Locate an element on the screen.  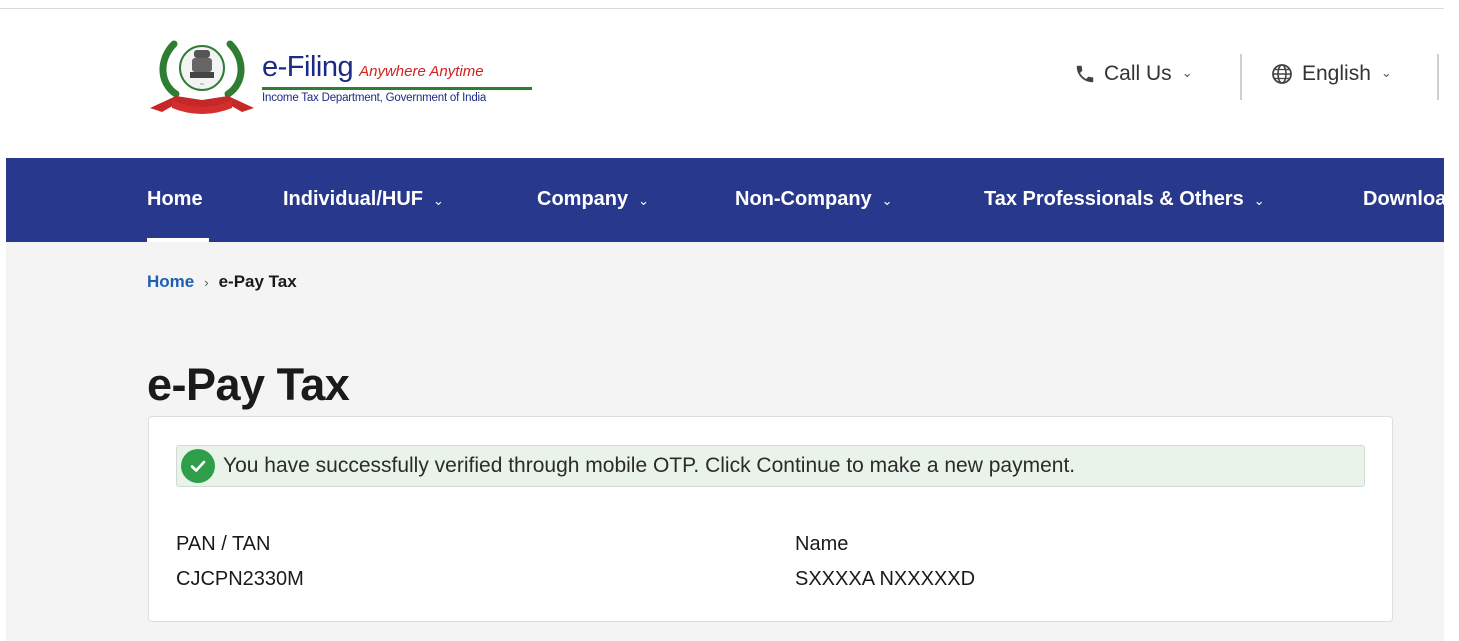
nav-item-label: Company is located at coordinates (583, 199).